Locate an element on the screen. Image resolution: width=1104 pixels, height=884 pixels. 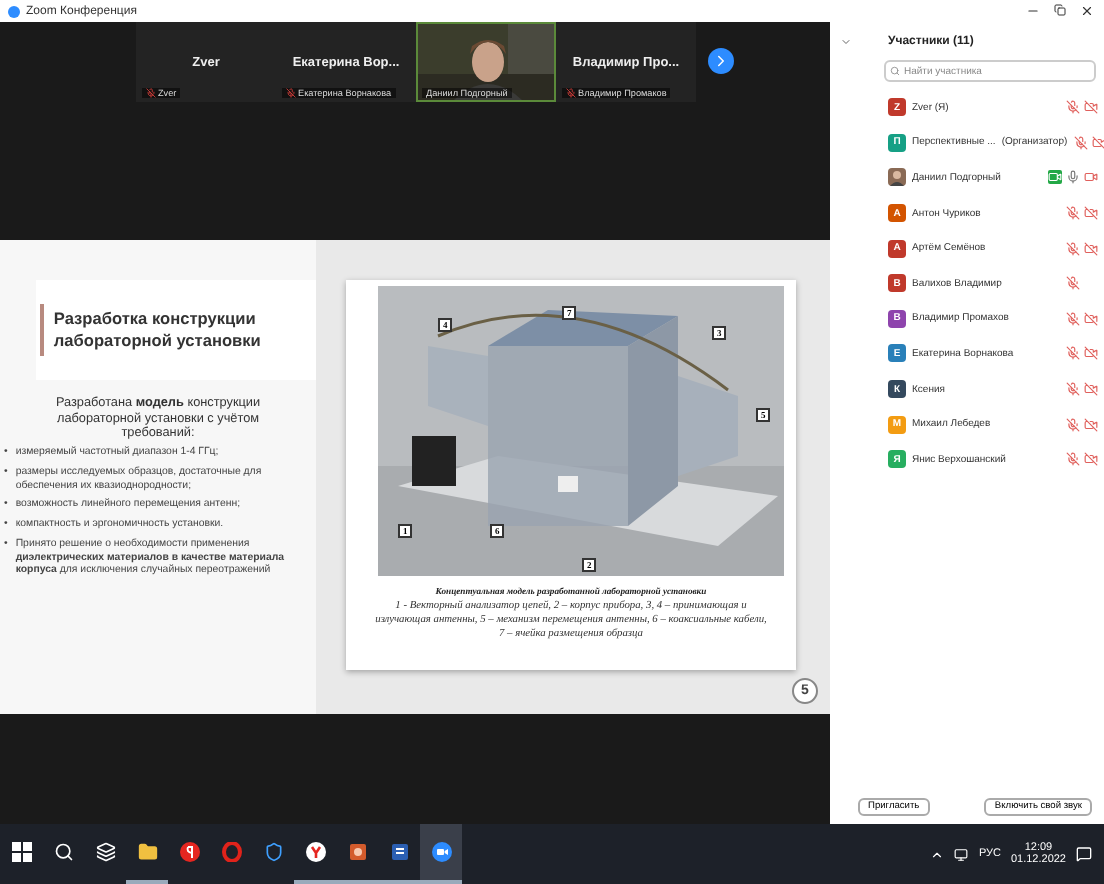
video-app-icon is located at coordinates (441, 852).